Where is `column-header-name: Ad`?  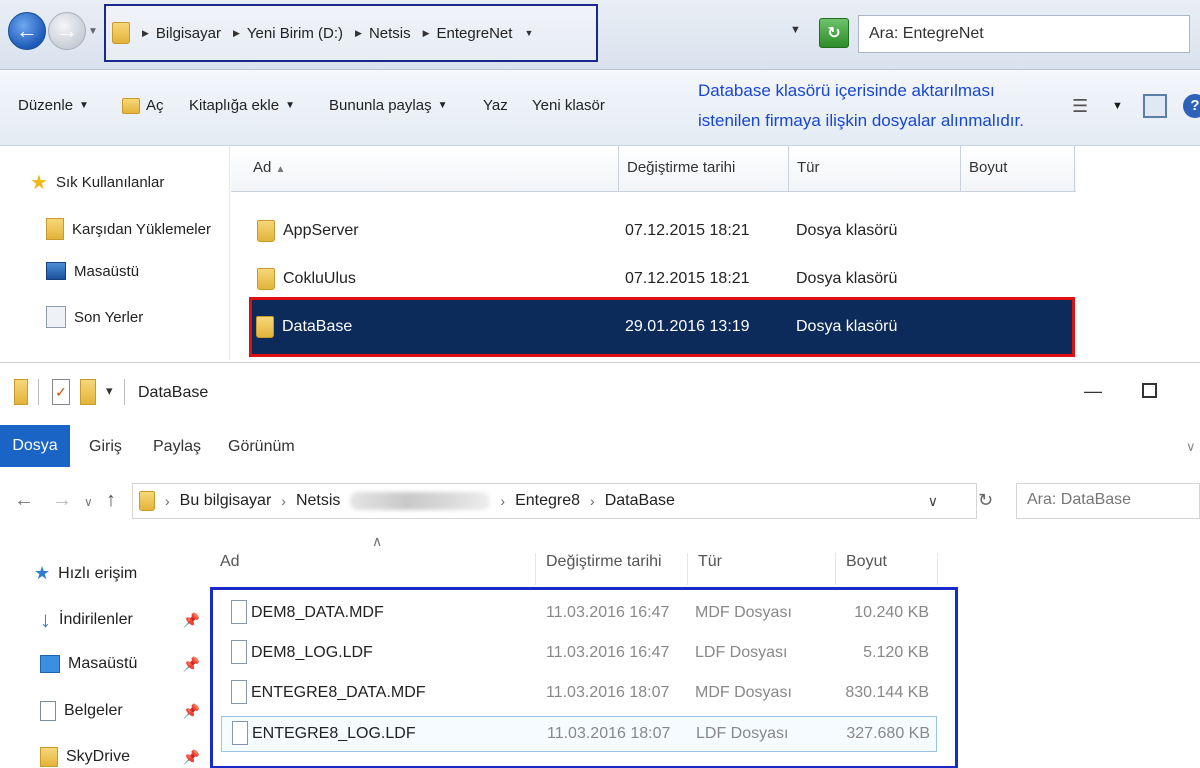
column-header-name: Ad is located at coordinates (373, 569).